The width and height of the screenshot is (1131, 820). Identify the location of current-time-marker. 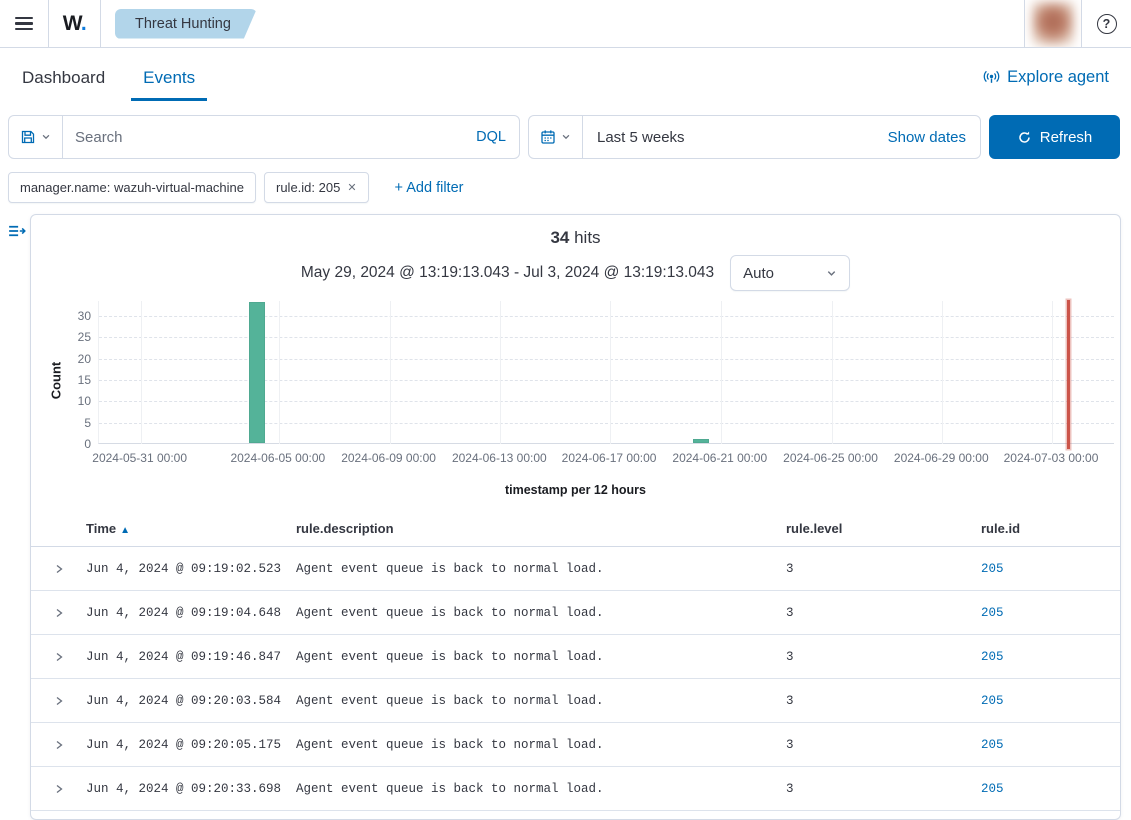
(1068, 374).